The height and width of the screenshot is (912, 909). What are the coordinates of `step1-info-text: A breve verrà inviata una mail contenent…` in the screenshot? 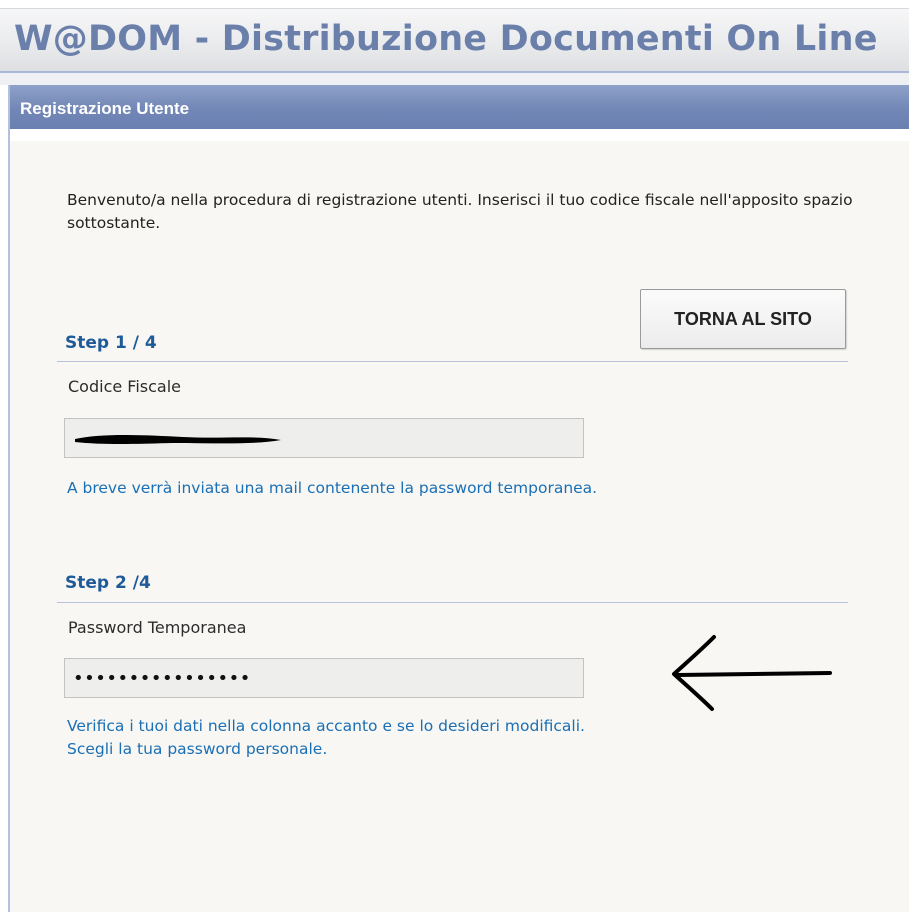 It's located at (332, 488).